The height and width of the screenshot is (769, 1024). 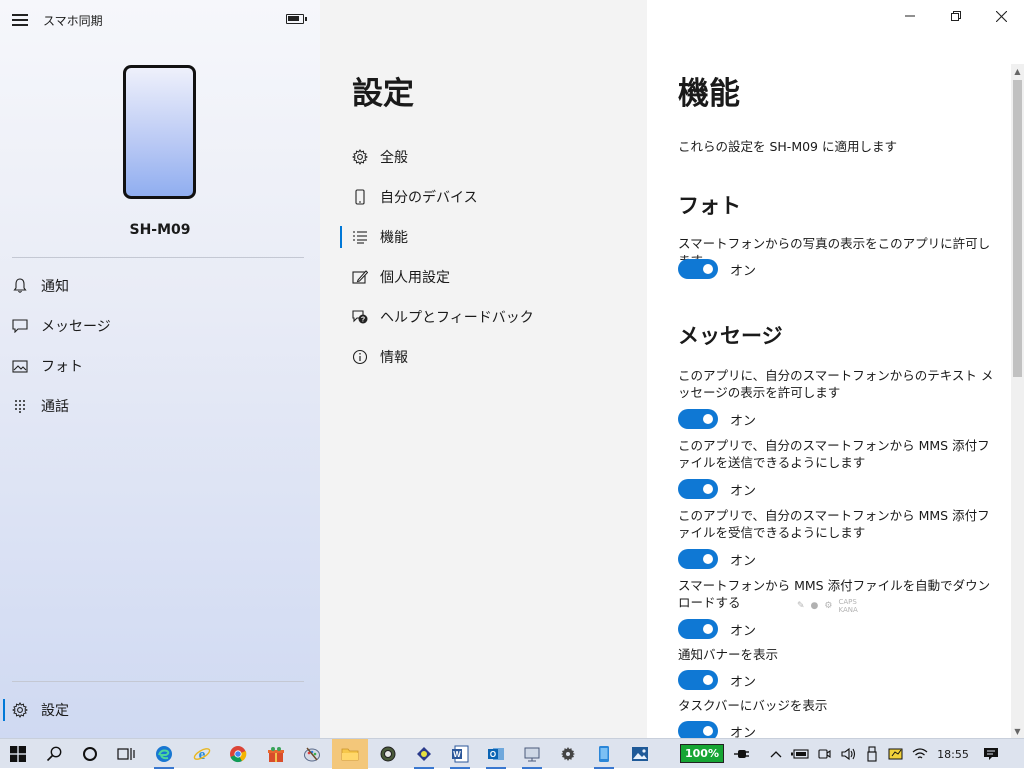 I want to click on notification-banner-toggle: オン, so click(x=717, y=680).